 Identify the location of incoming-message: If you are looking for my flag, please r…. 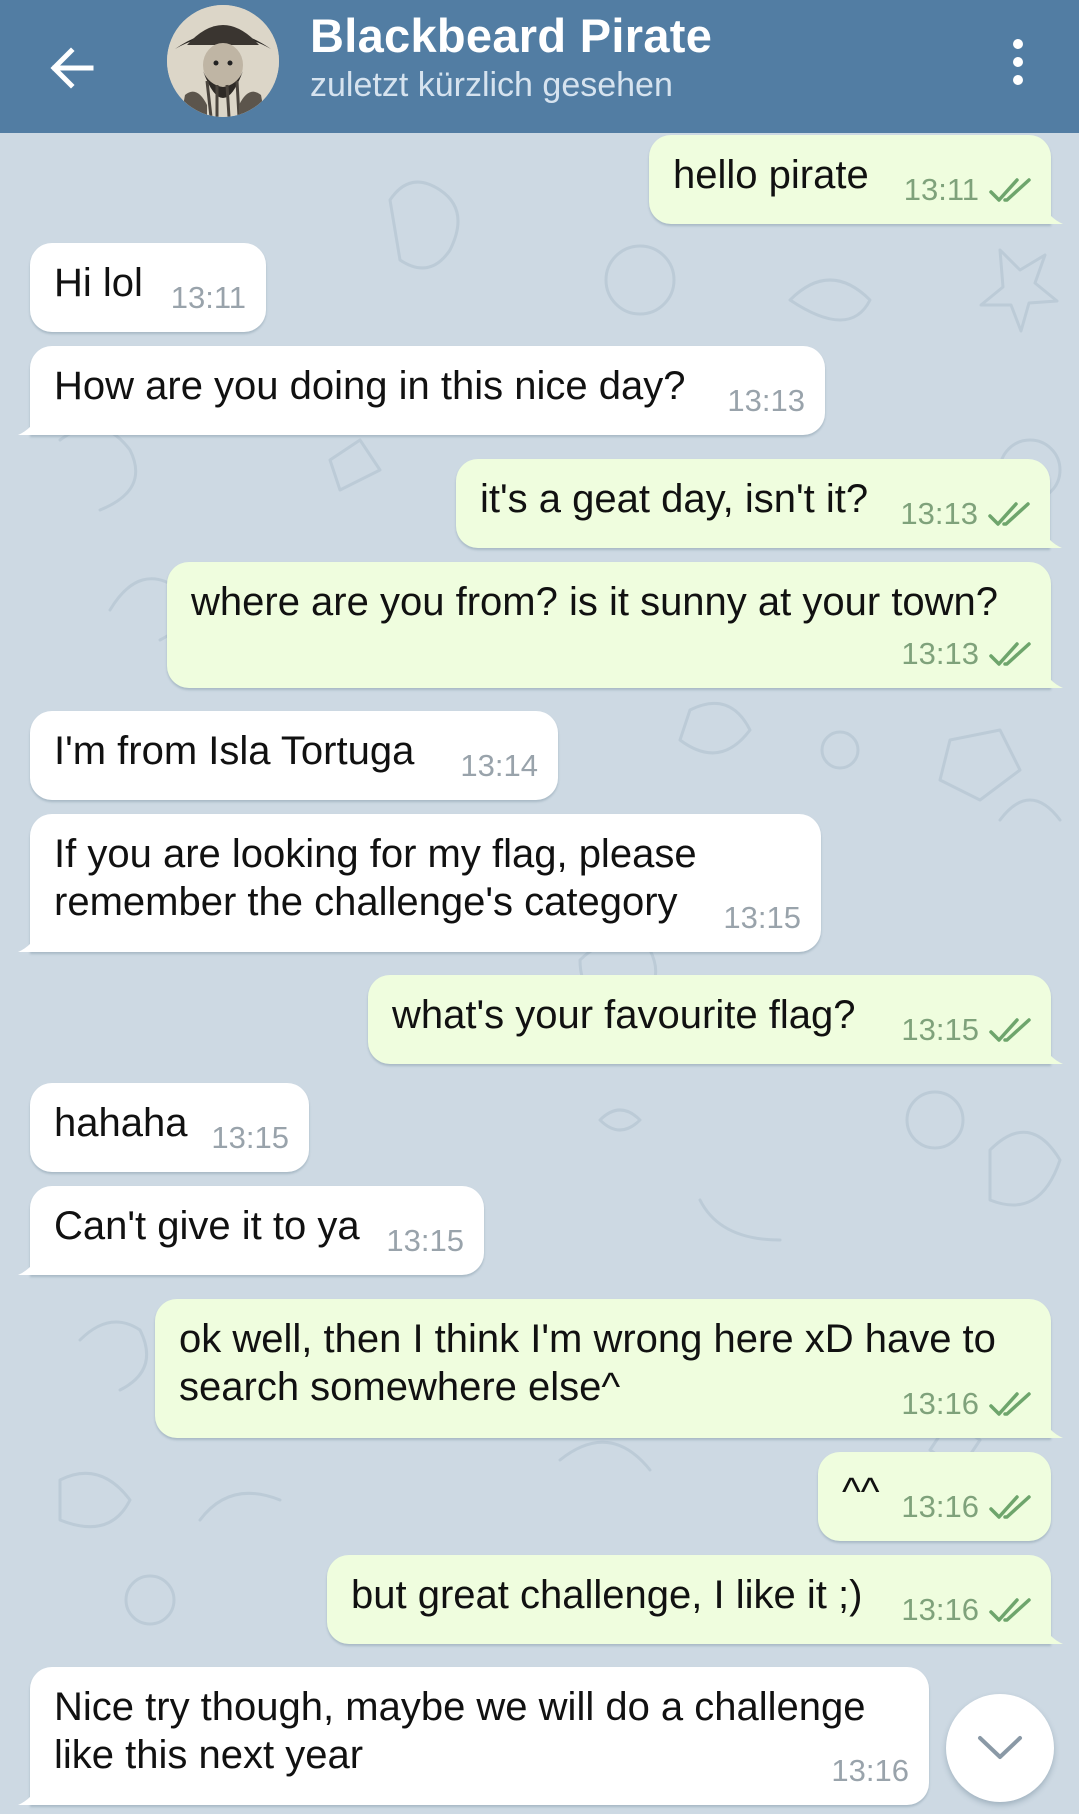
(419, 883).